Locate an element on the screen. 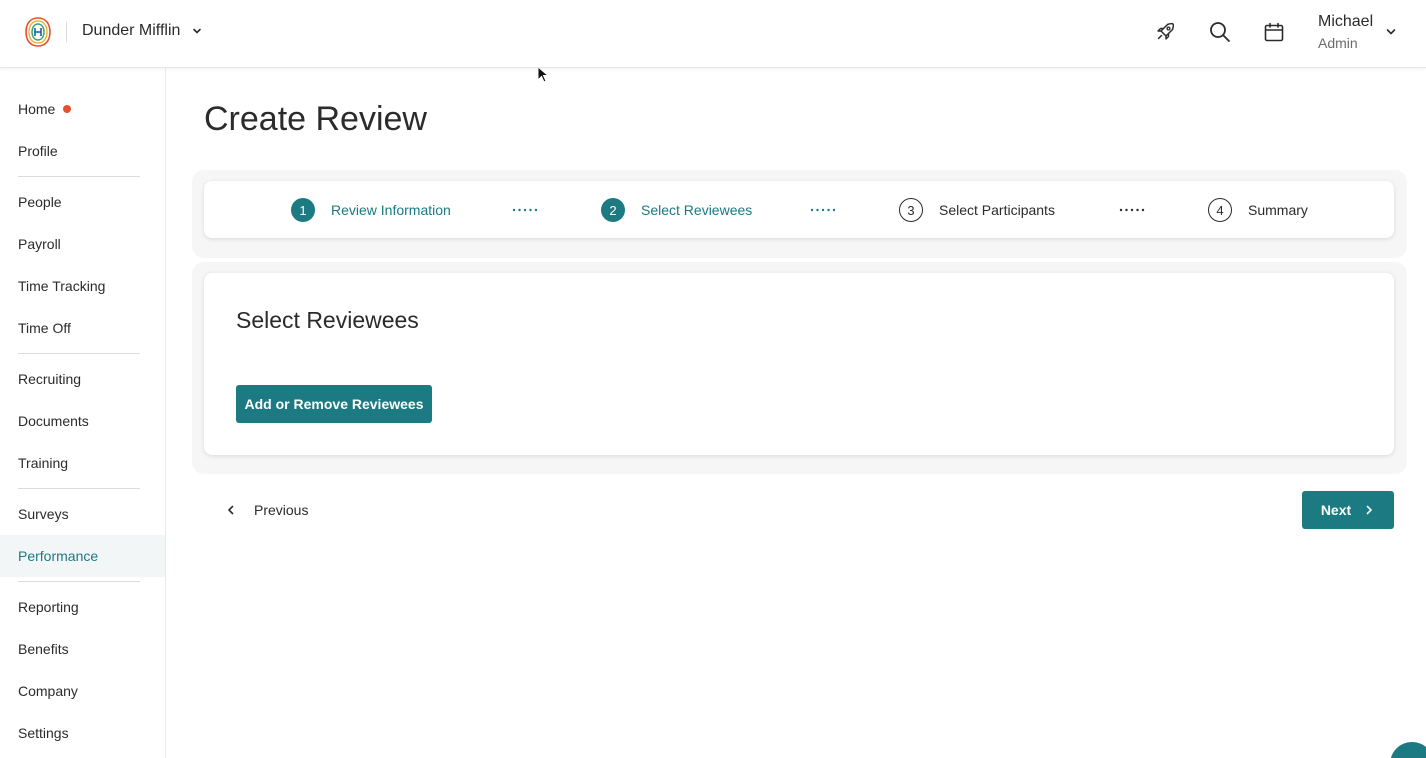 The image size is (1426, 758). company-logo-icon is located at coordinates (38, 32).